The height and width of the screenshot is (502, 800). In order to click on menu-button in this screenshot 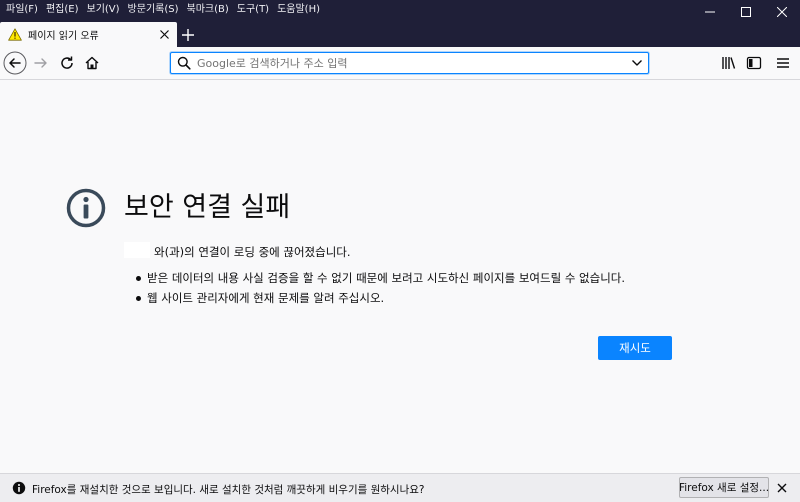, I will do `click(783, 63)`.